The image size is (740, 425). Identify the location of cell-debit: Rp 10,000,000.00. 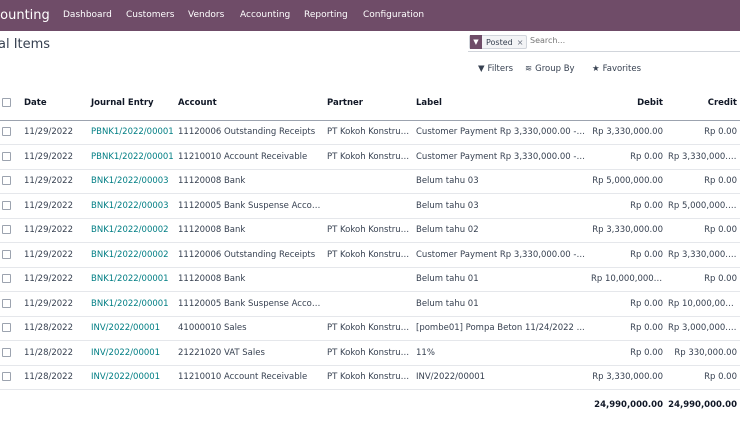
(627, 279).